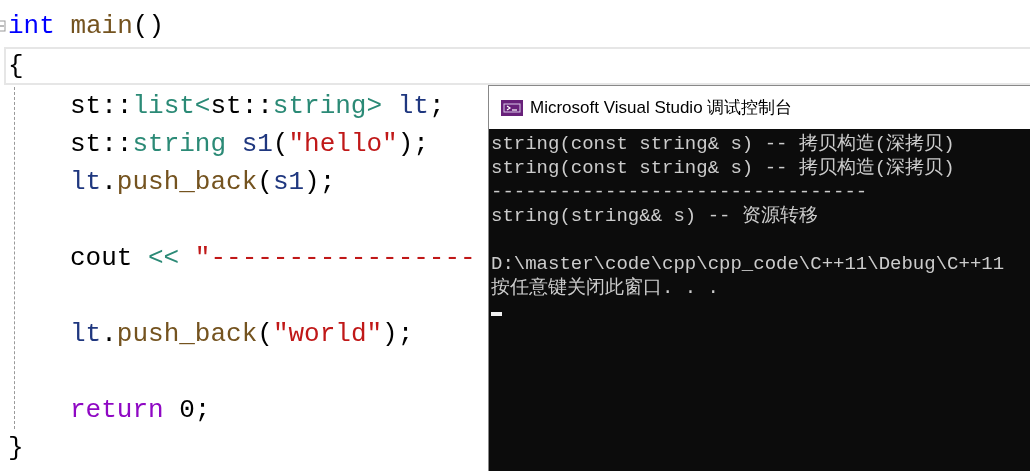 The height and width of the screenshot is (471, 1030). What do you see at coordinates (661, 108) in the screenshot?
I see `window-title: Microsoft Visual Studio 调试控制台` at bounding box center [661, 108].